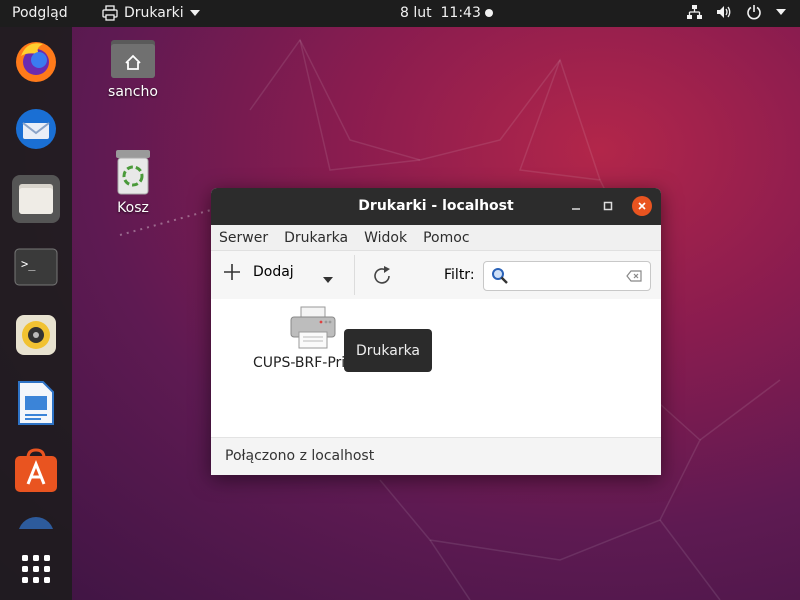  I want to click on minimize-button, so click(576, 206).